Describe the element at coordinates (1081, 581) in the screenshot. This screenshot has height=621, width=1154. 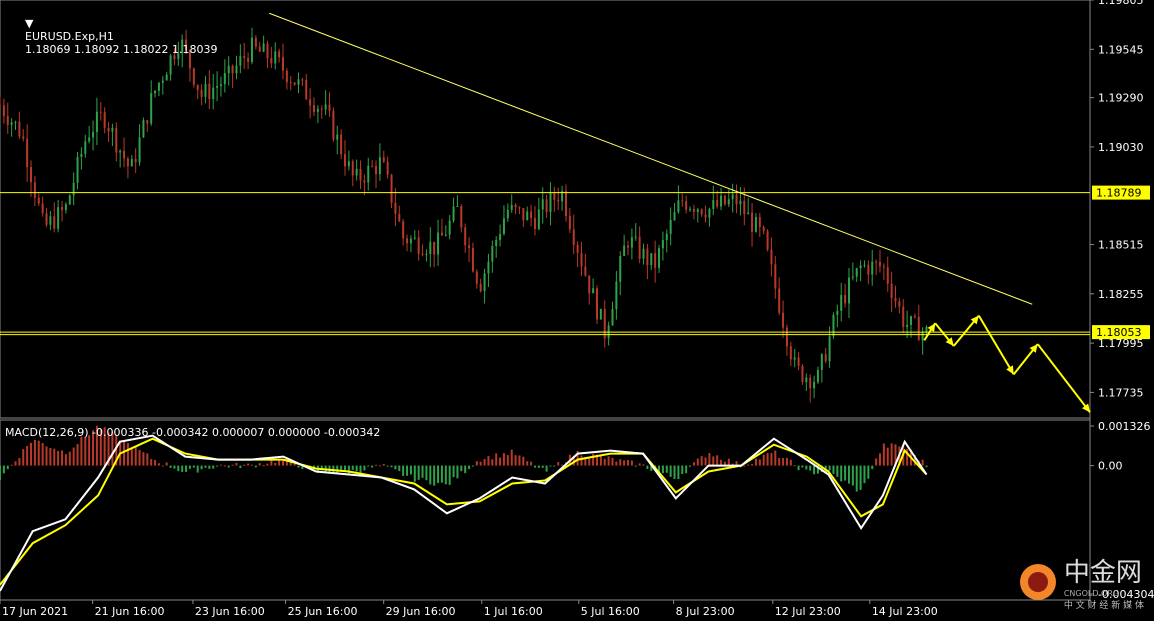
I see `watermark-logo: 中金网 CNGOLD.ORG 中 文 财 经 新 媒 体` at that location.